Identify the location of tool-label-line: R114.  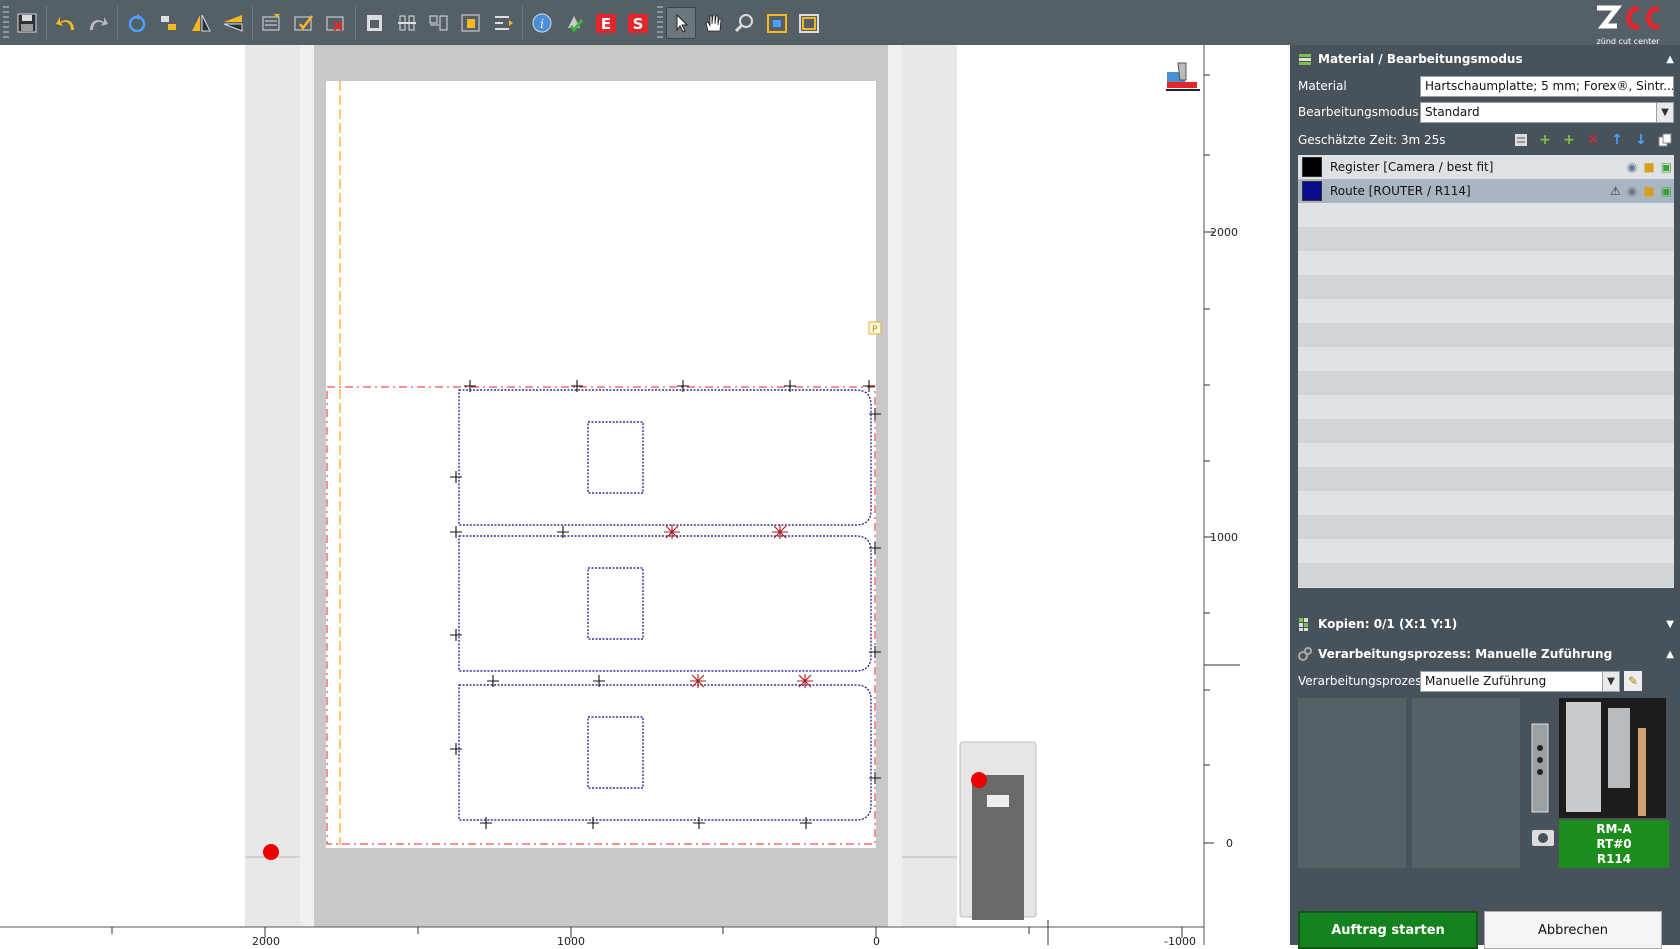
(1614, 859).